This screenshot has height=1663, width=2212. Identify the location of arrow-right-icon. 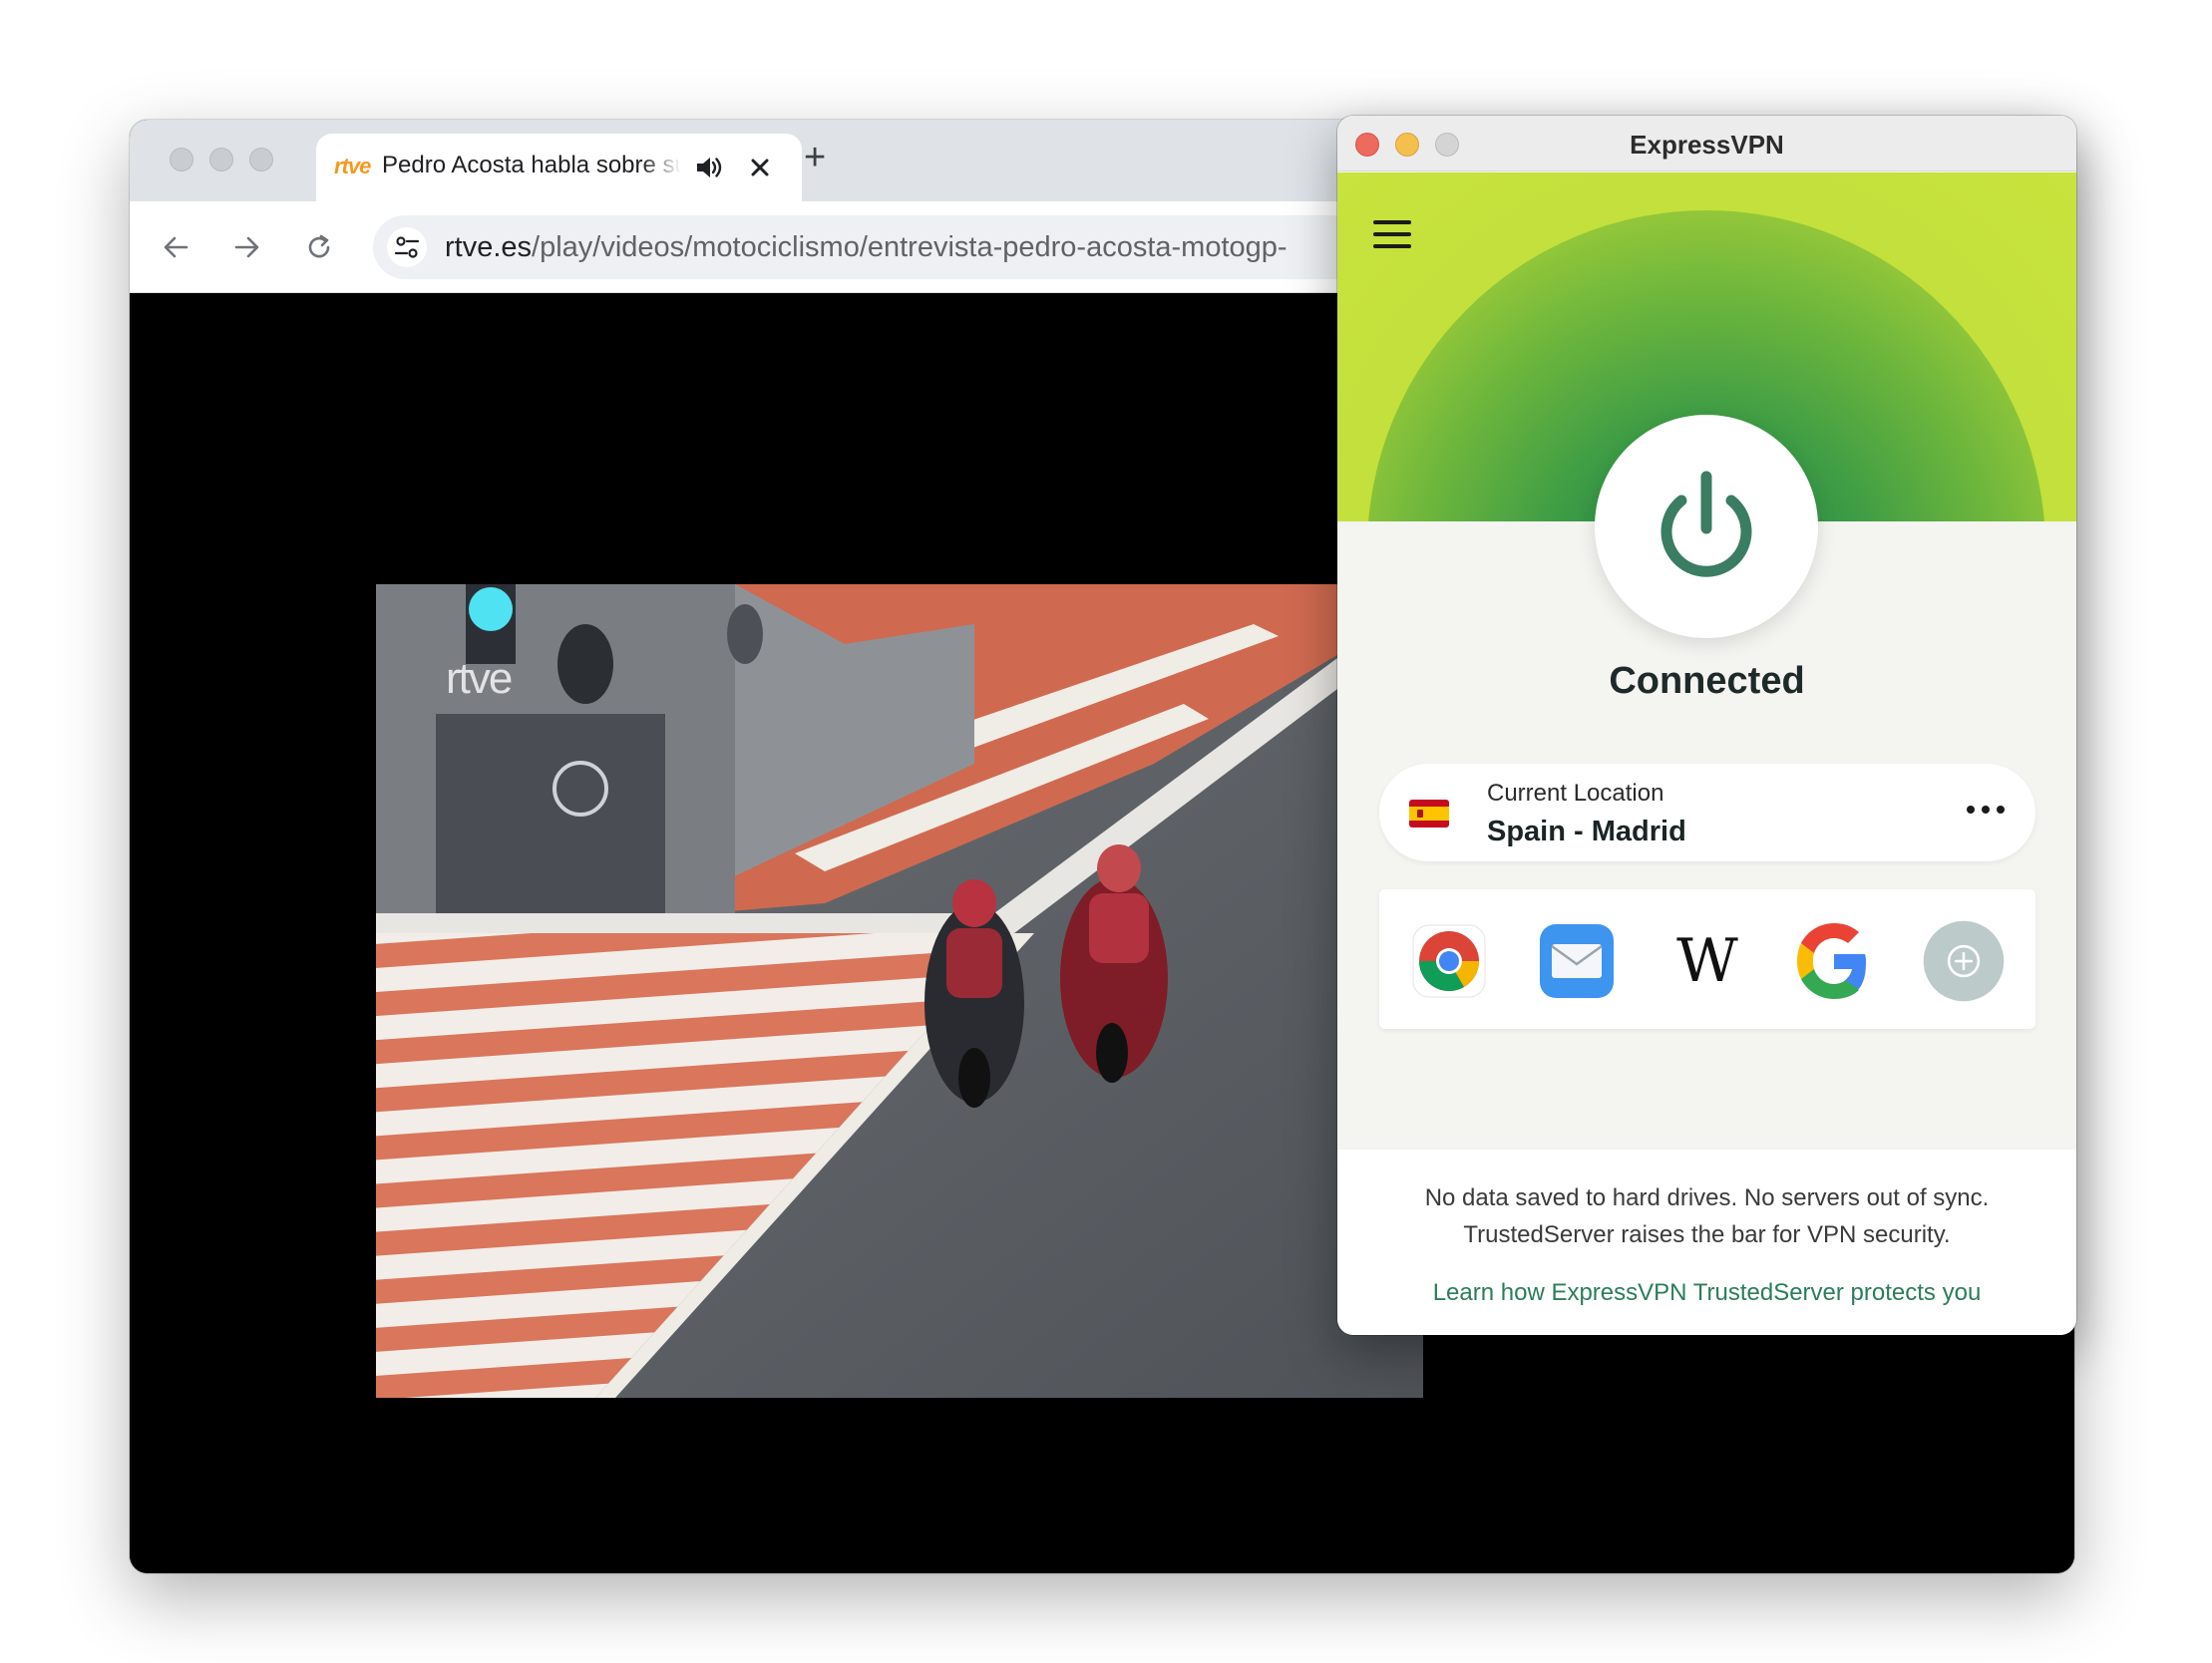
(247, 247).